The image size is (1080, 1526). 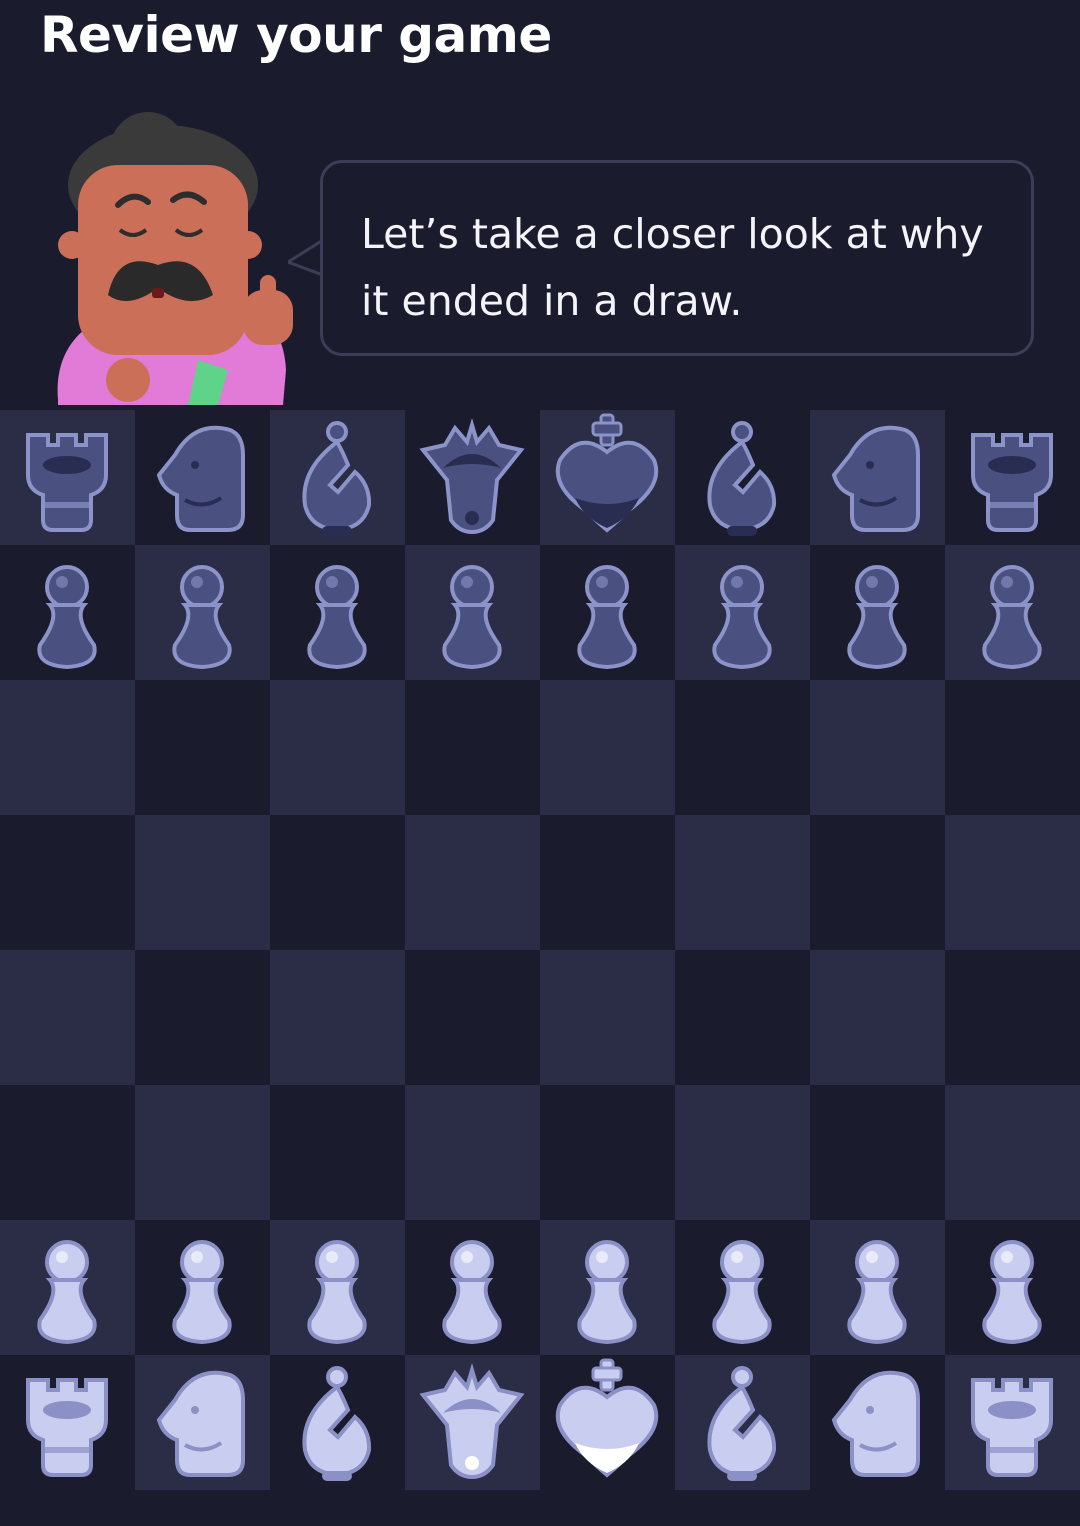 What do you see at coordinates (607, 882) in the screenshot?
I see `square-e5` at bounding box center [607, 882].